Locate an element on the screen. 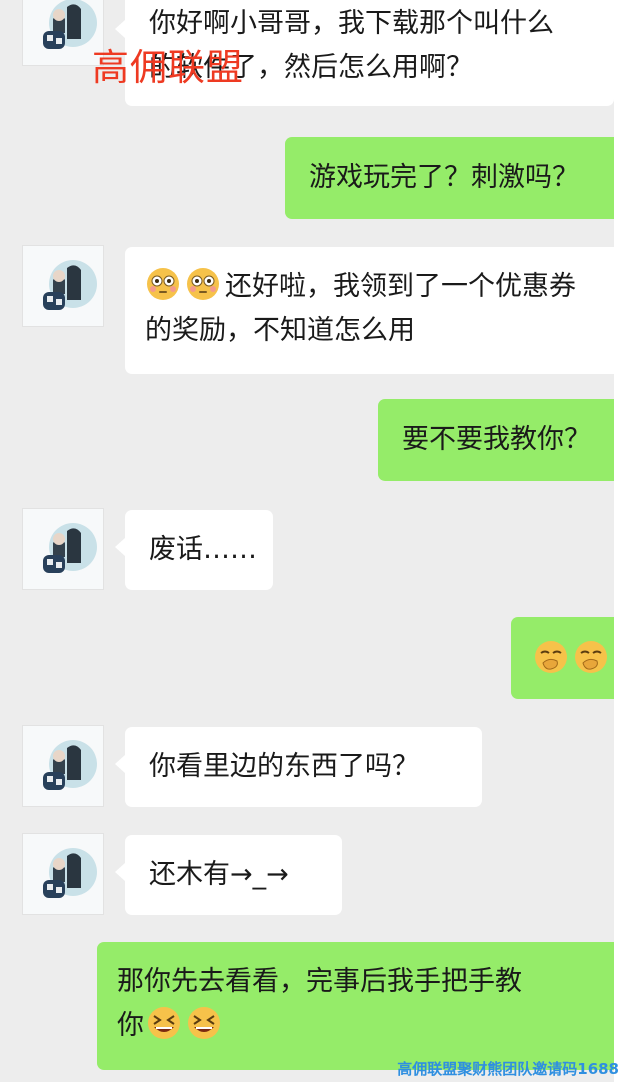 The image size is (623, 1082). message-bubble: 要不要我教你？ is located at coordinates (496, 440).